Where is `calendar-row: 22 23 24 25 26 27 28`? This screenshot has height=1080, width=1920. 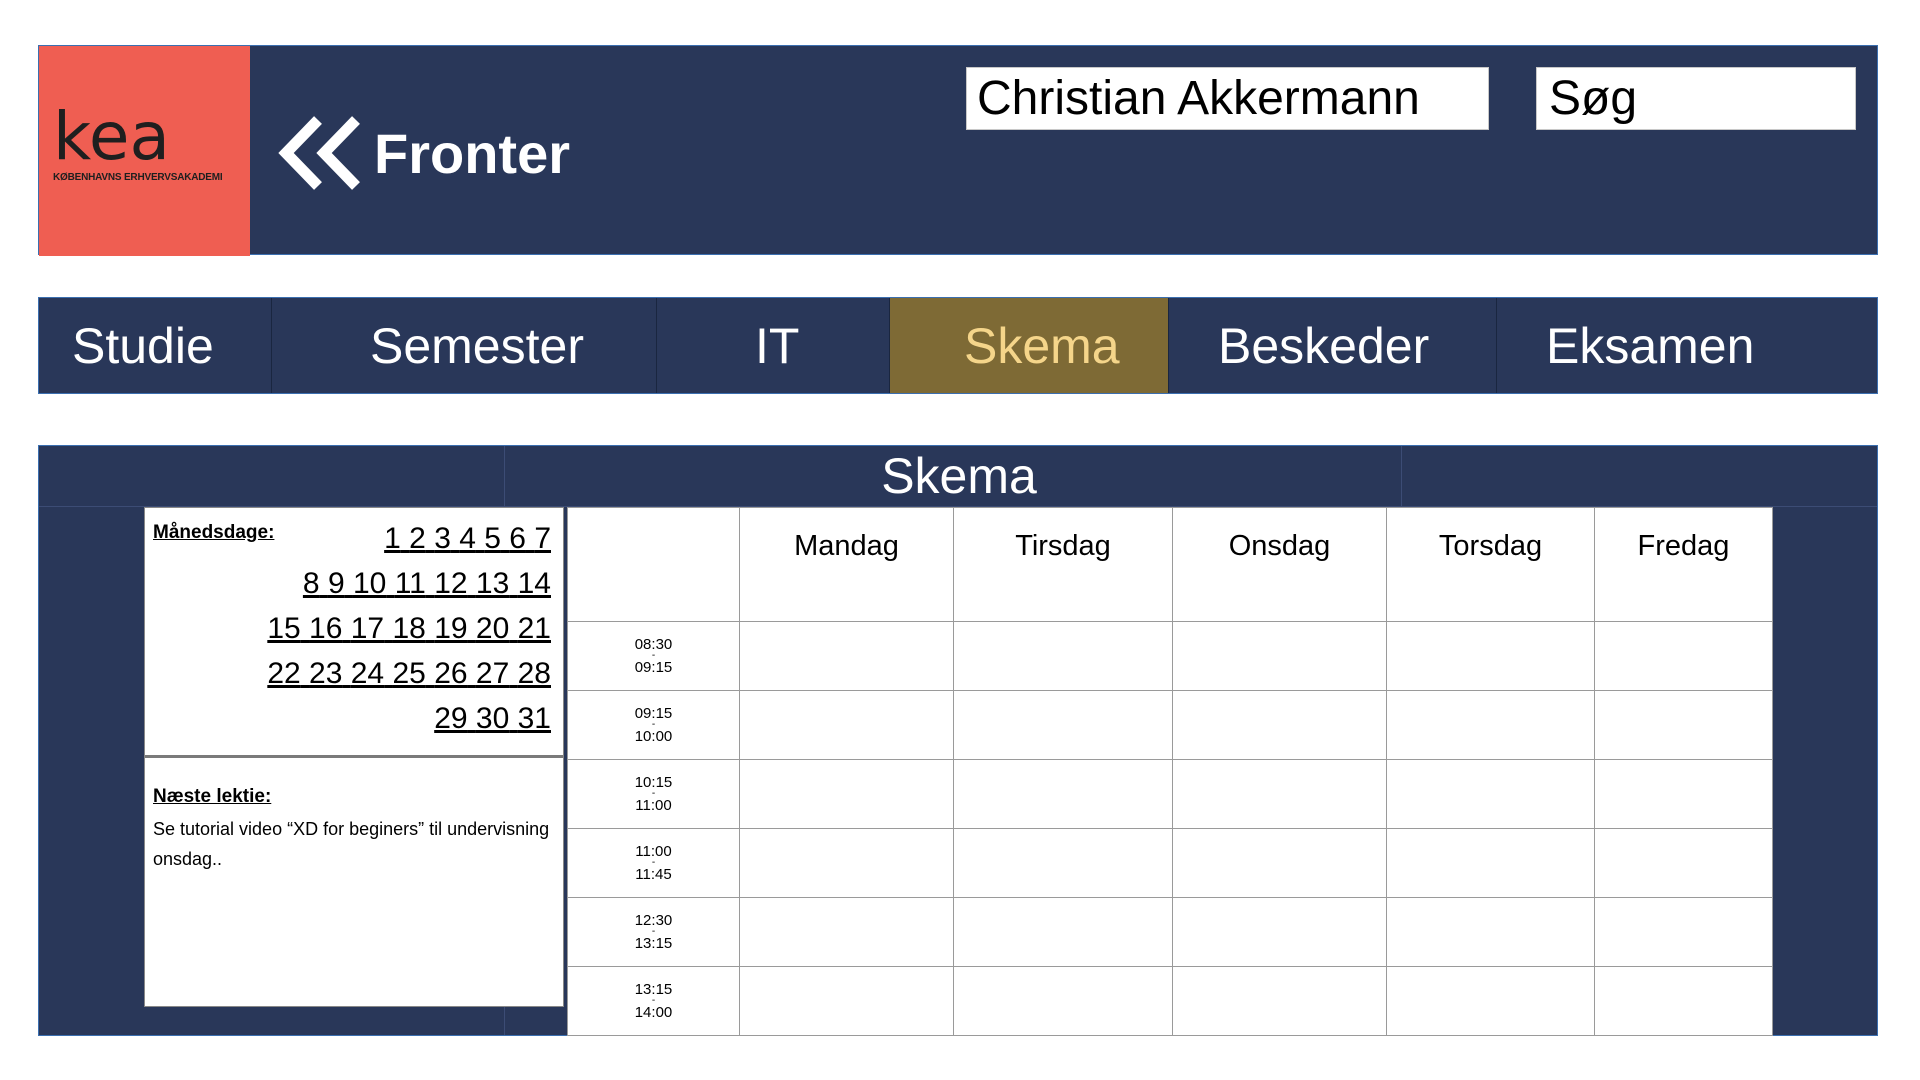
calendar-row: 22 23 24 25 26 27 28 is located at coordinates (409, 673).